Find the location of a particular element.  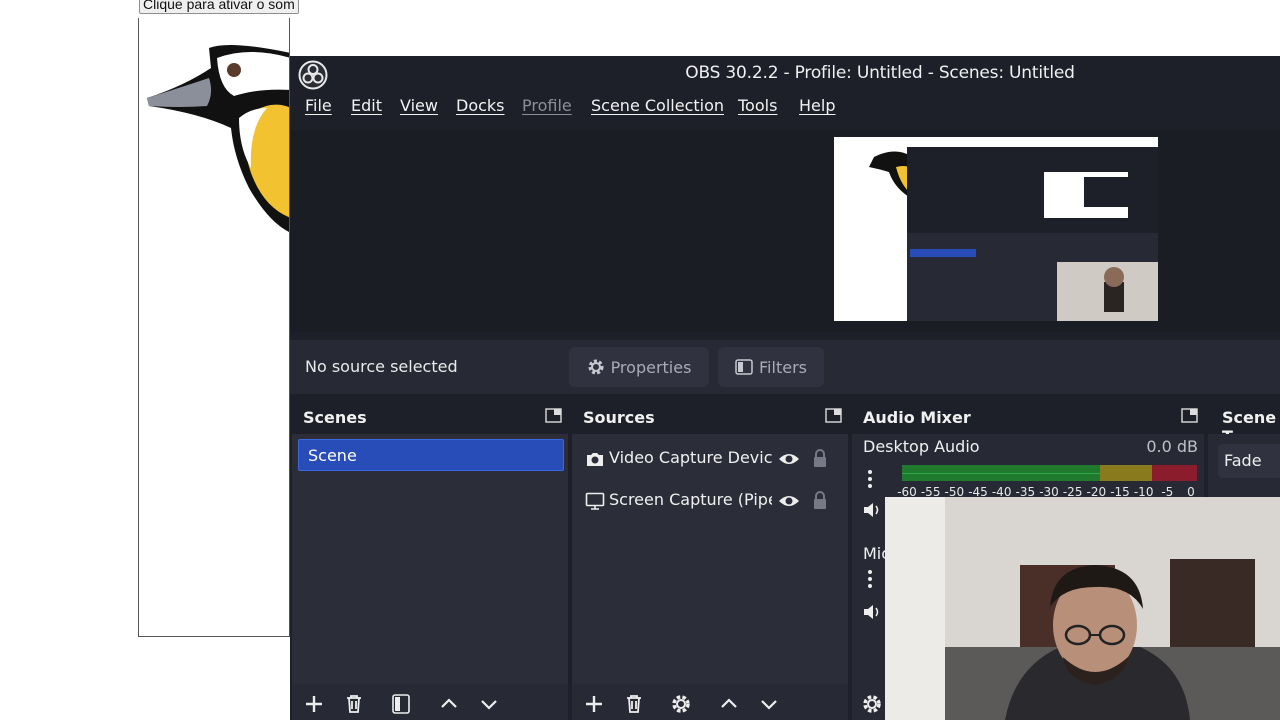

webcam-image is located at coordinates (1082, 608).